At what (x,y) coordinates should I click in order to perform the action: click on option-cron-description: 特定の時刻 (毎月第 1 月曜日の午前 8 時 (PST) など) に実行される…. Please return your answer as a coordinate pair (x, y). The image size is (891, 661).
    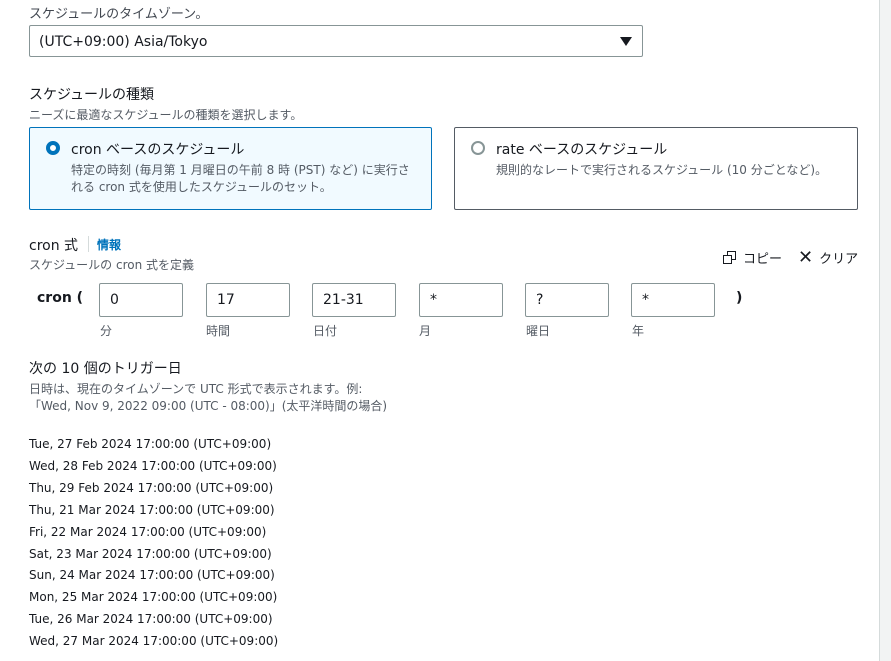
    Looking at the image, I should click on (240, 178).